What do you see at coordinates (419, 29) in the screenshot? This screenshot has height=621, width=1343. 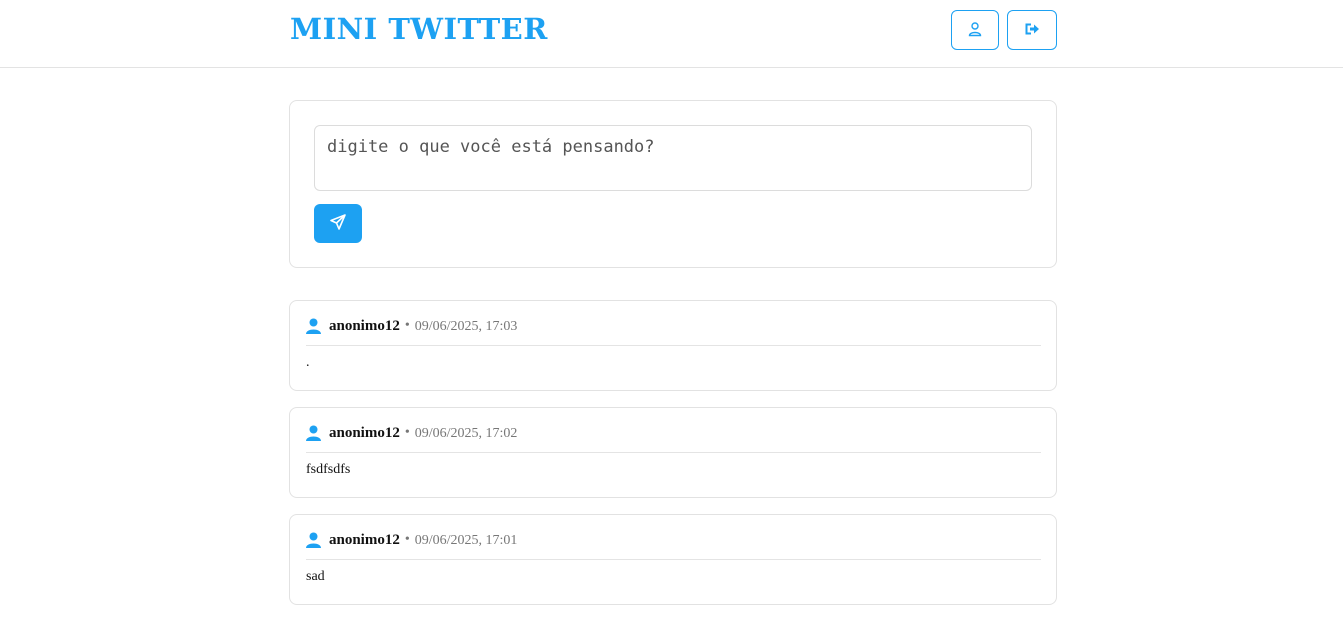 I see `app-logo: MINI TWITTER` at bounding box center [419, 29].